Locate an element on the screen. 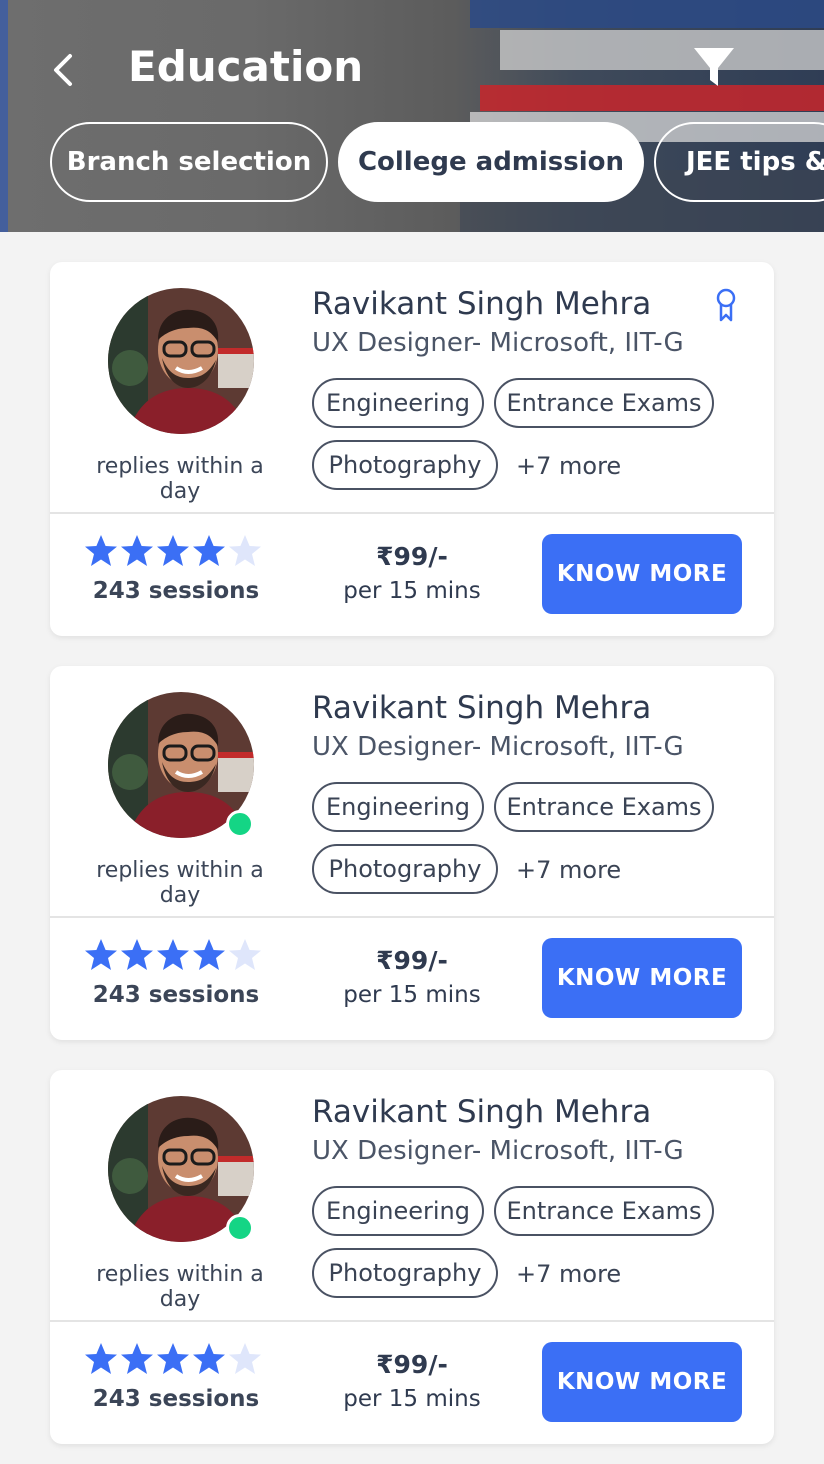  back-button is located at coordinates (64, 70).